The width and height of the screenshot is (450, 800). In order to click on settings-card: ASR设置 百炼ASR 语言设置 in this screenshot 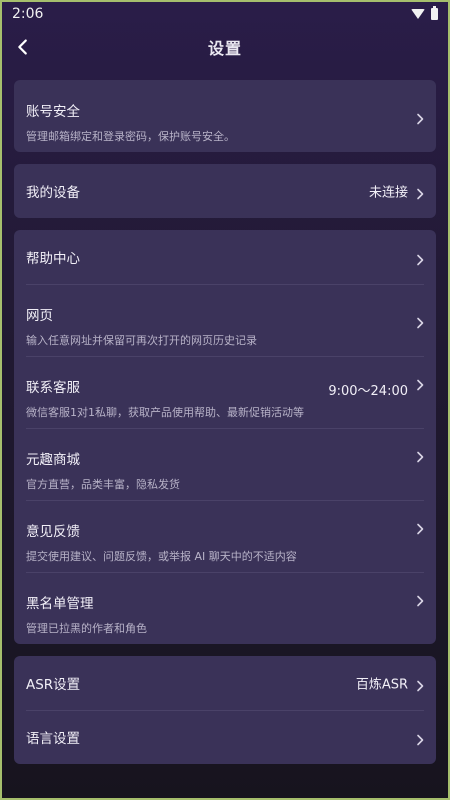, I will do `click(225, 710)`.